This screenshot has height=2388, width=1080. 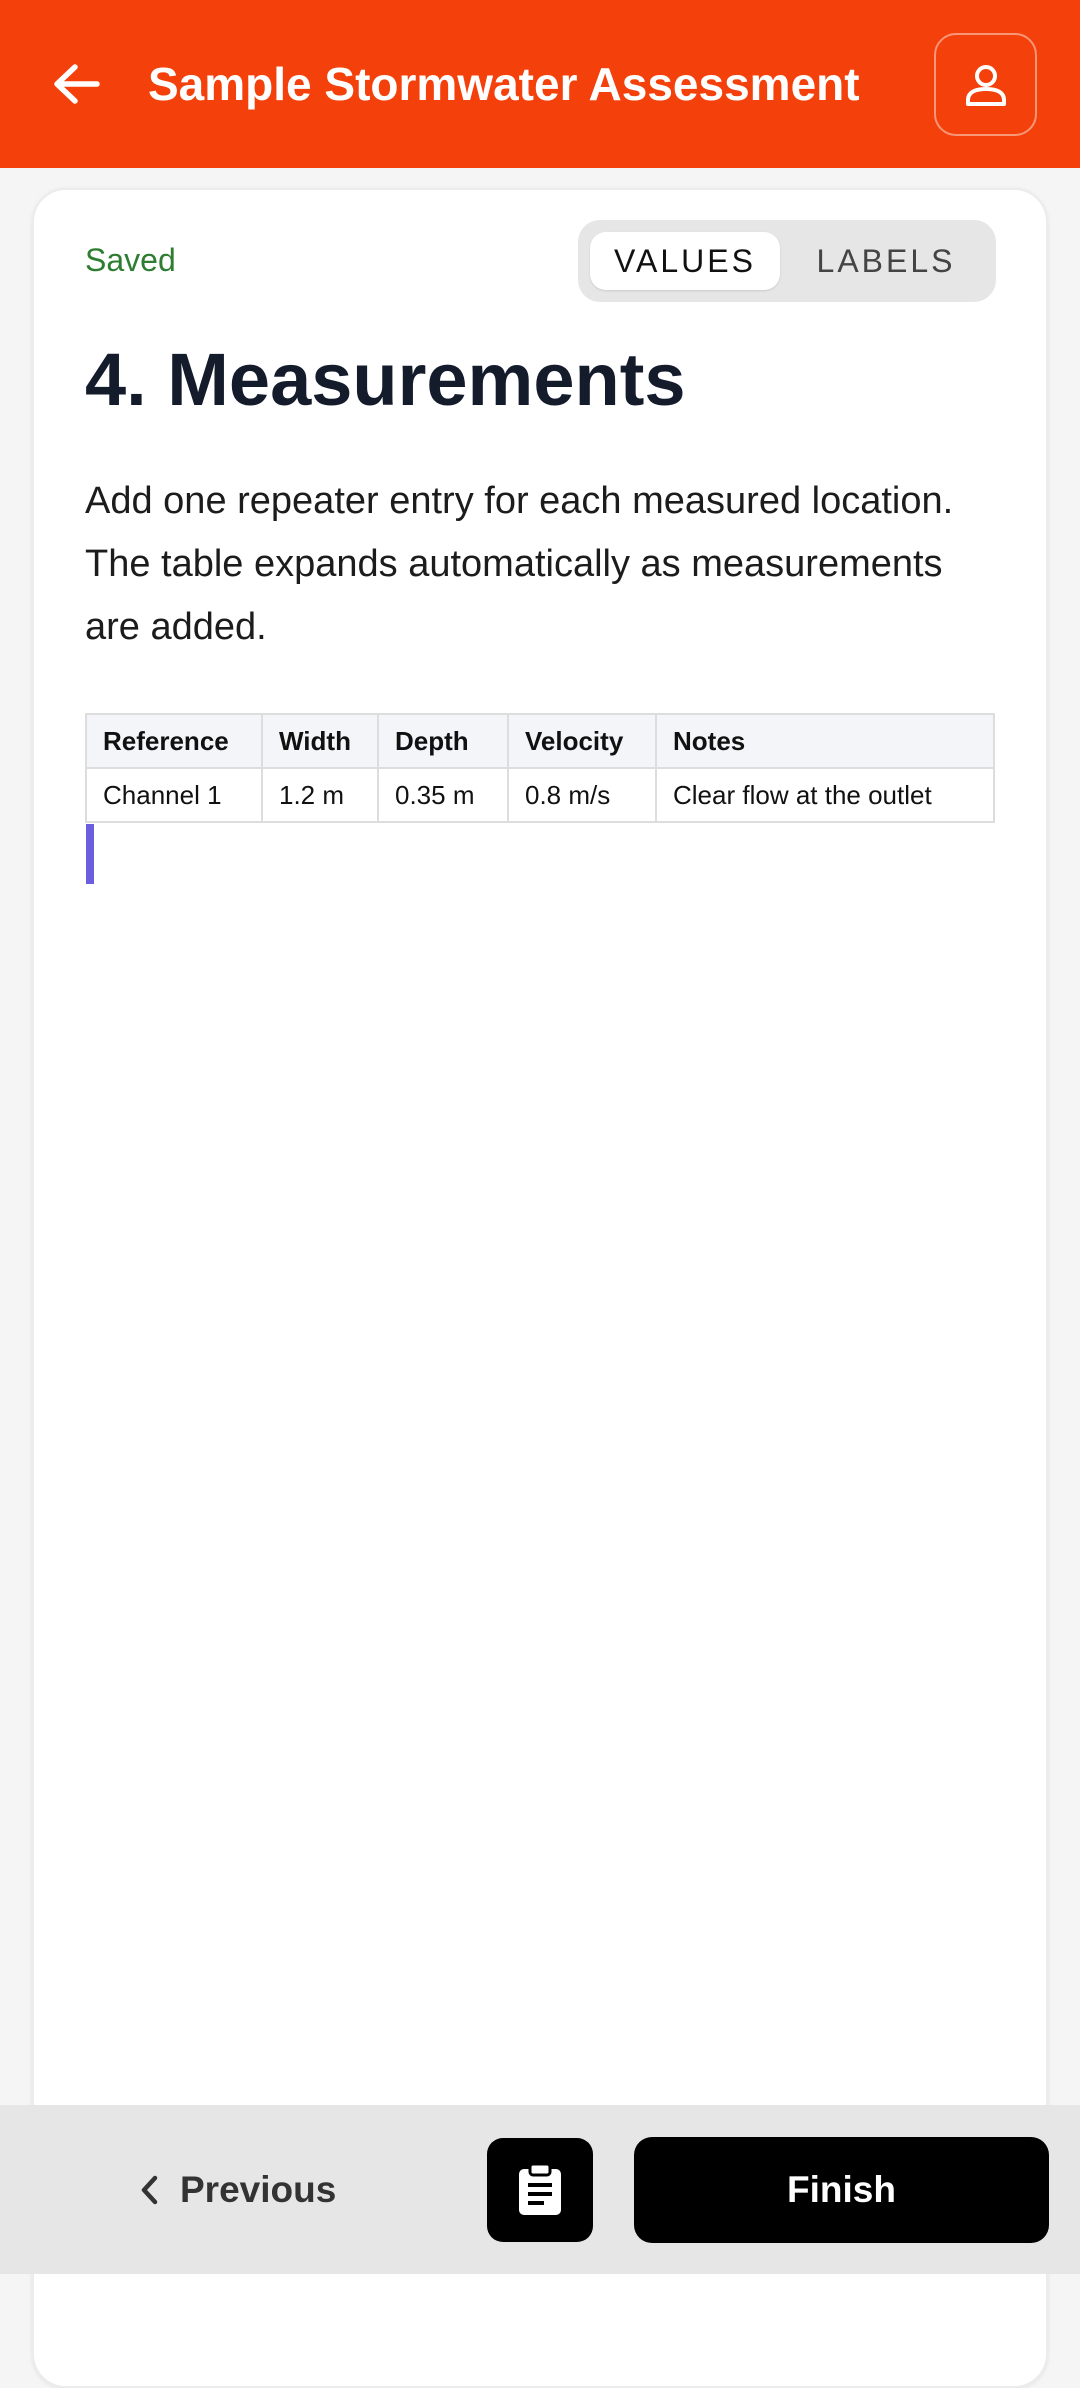 I want to click on table-cell: 1.2 m, so click(x=320, y=795).